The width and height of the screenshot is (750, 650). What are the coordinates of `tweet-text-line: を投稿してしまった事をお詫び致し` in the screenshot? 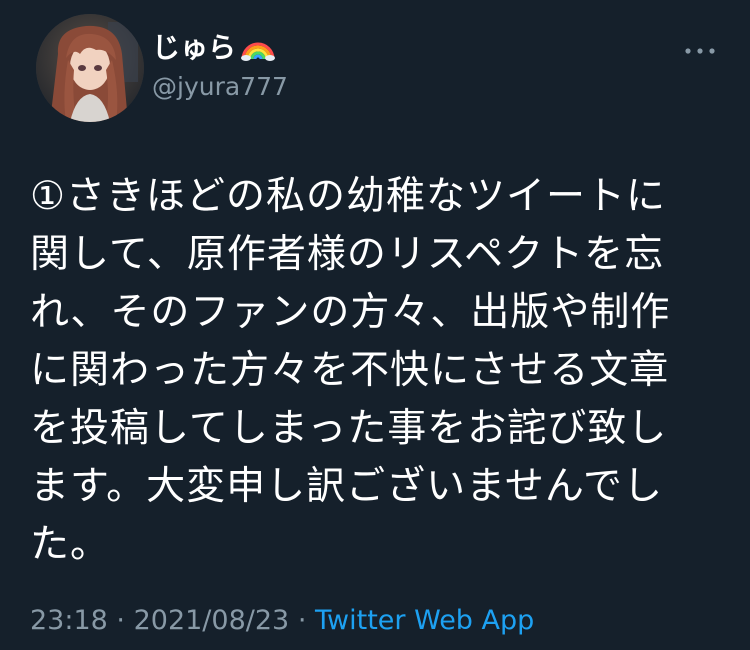 It's located at (349, 428).